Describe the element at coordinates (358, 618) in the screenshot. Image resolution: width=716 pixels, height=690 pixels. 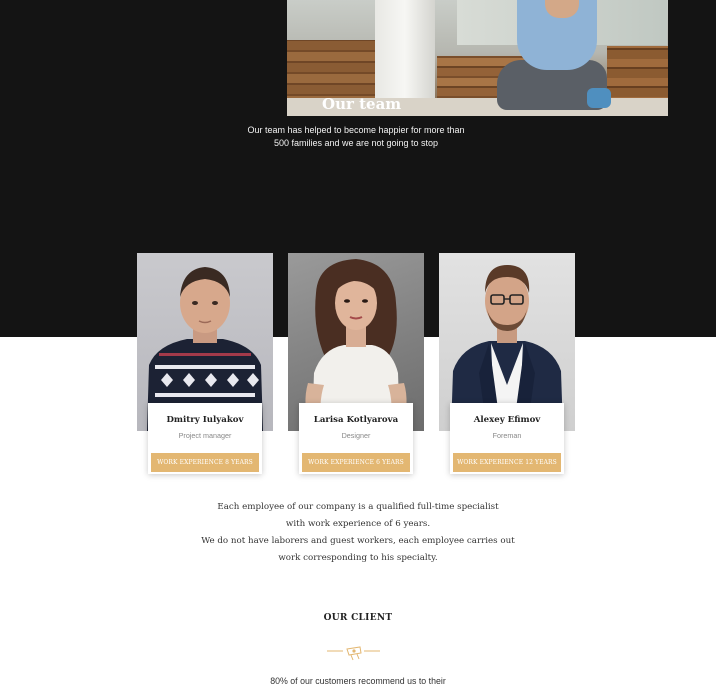
I see `client-section-title: OUR CLIENT` at that location.